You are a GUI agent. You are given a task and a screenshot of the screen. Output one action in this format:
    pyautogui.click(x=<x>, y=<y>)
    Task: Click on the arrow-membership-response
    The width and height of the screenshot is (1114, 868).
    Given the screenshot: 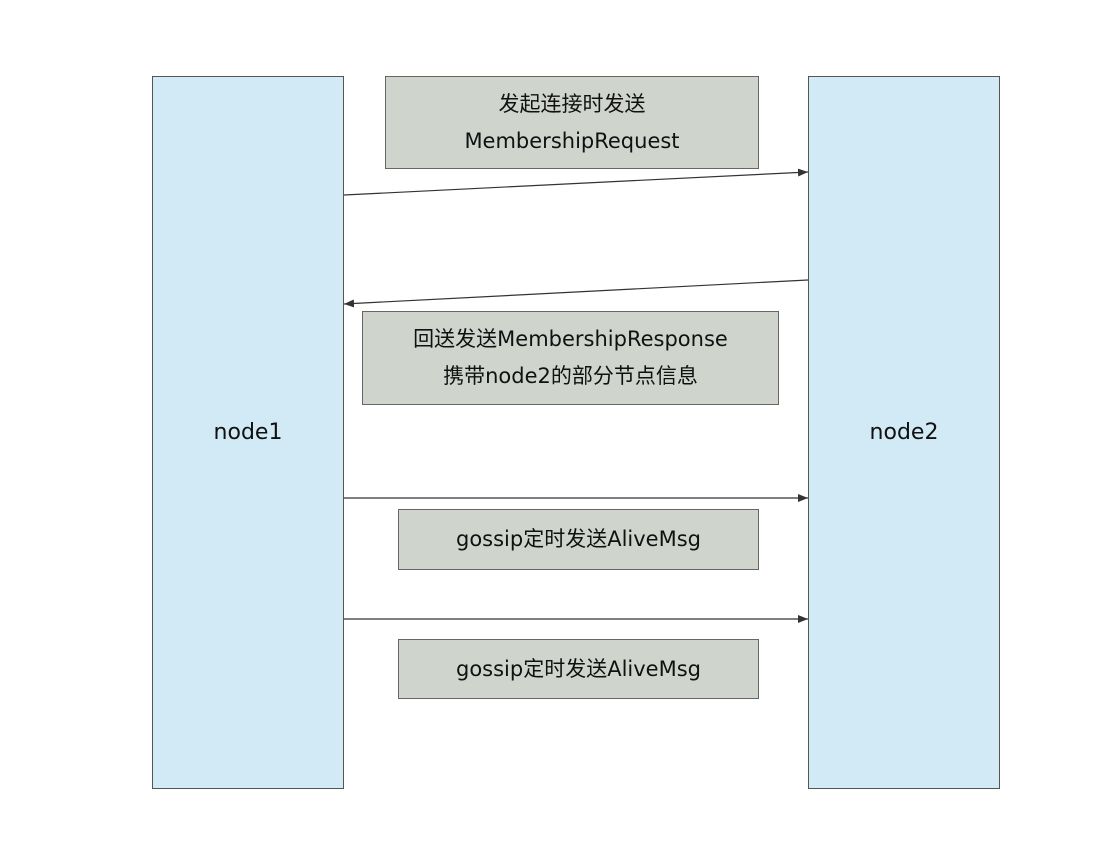 What is the action you would take?
    pyautogui.click(x=576, y=293)
    